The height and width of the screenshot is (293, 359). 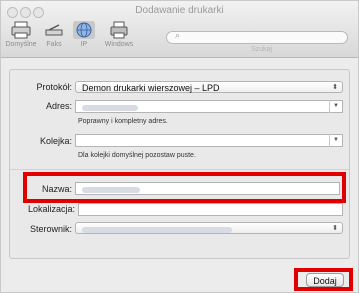 What do you see at coordinates (257, 37) in the screenshot?
I see `search-input: ⌕` at bounding box center [257, 37].